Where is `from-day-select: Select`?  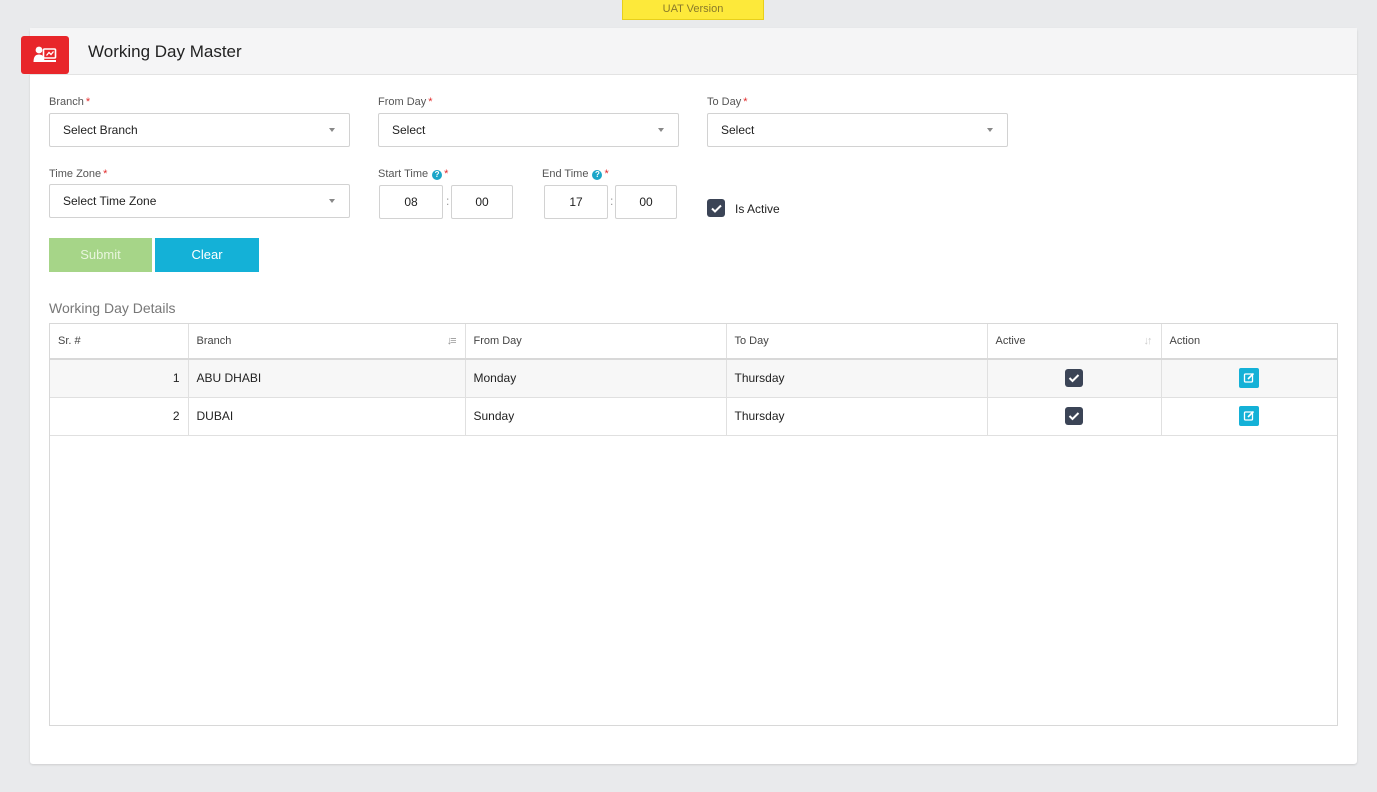 from-day-select: Select is located at coordinates (528, 130).